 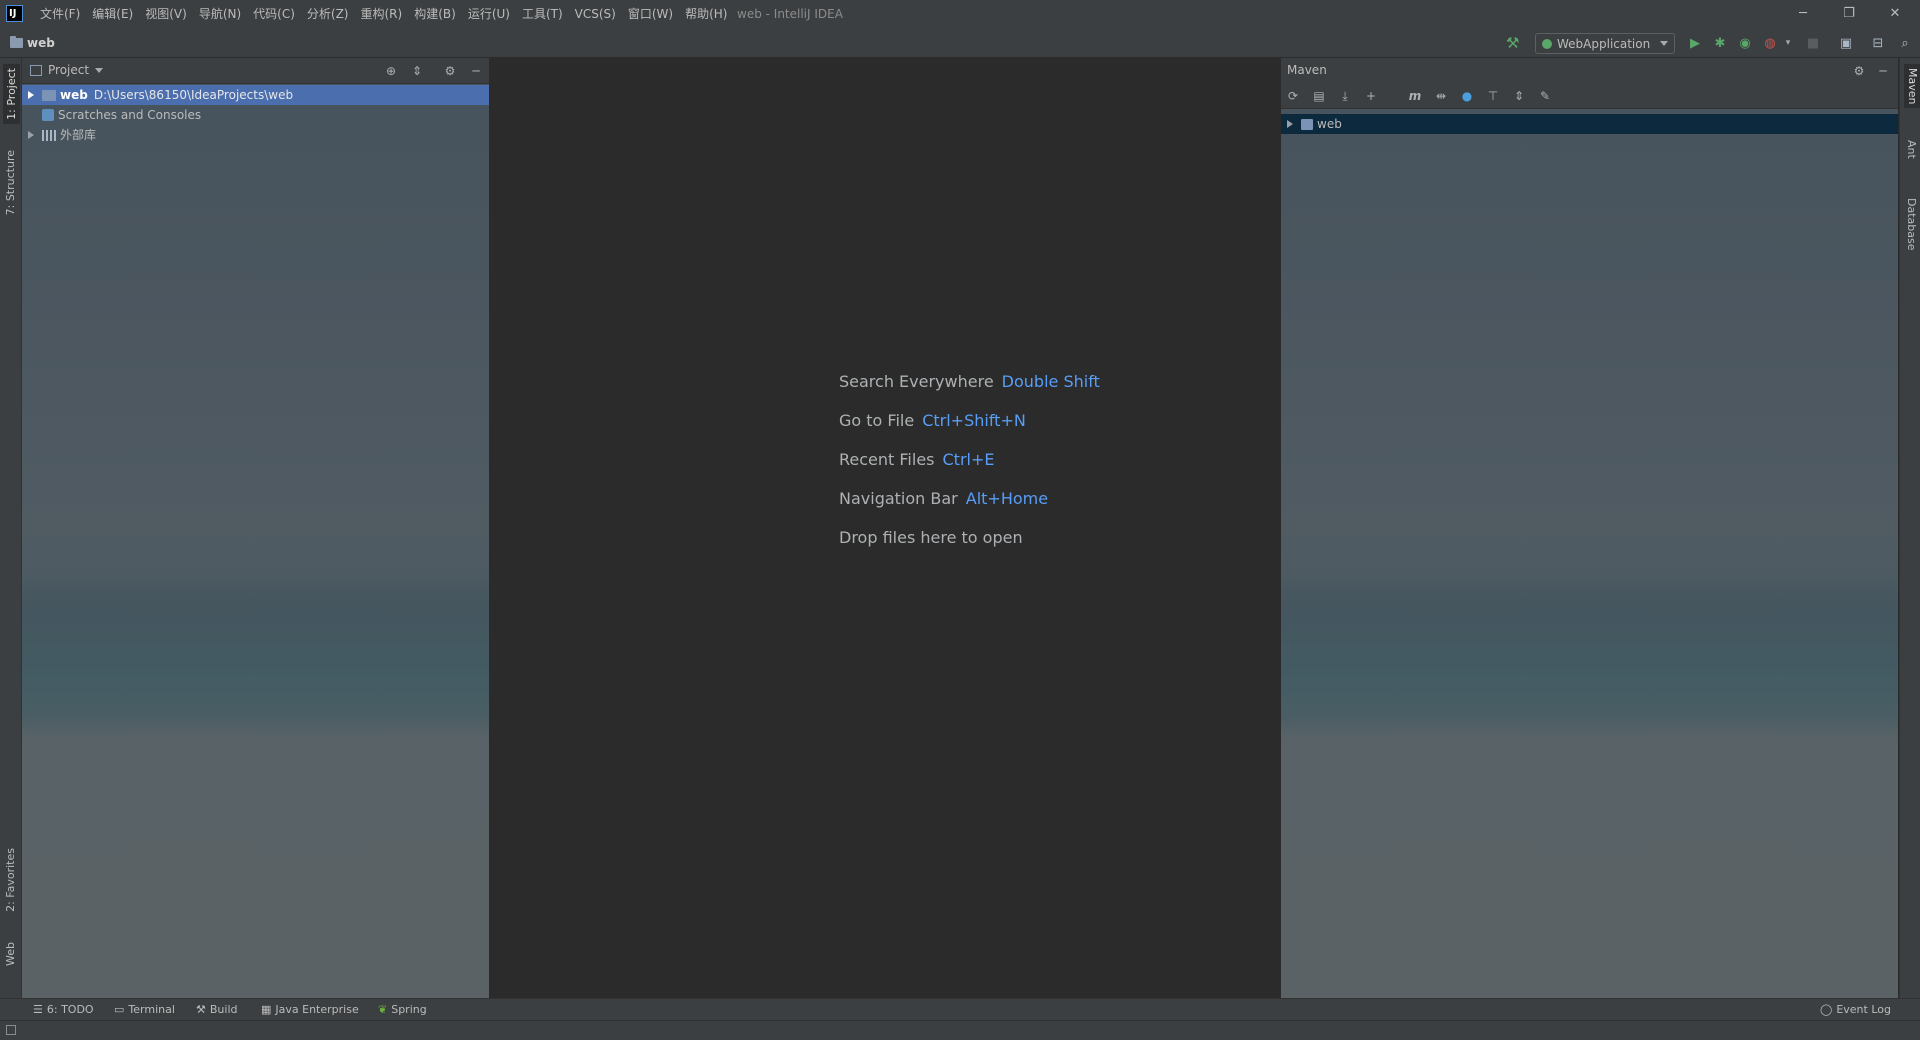 What do you see at coordinates (328, 14) in the screenshot?
I see `menu-analyze: 分析(Z)` at bounding box center [328, 14].